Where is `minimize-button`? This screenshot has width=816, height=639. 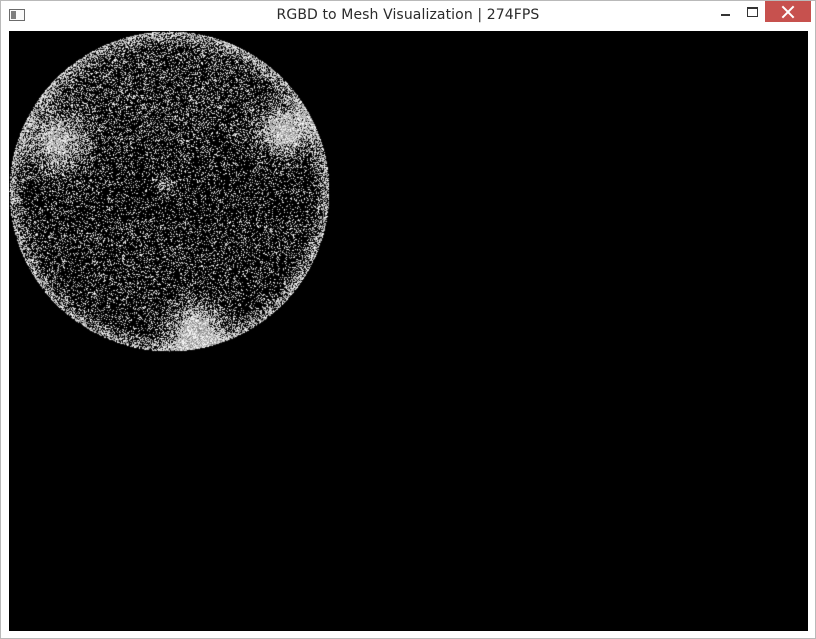 minimize-button is located at coordinates (725, 12).